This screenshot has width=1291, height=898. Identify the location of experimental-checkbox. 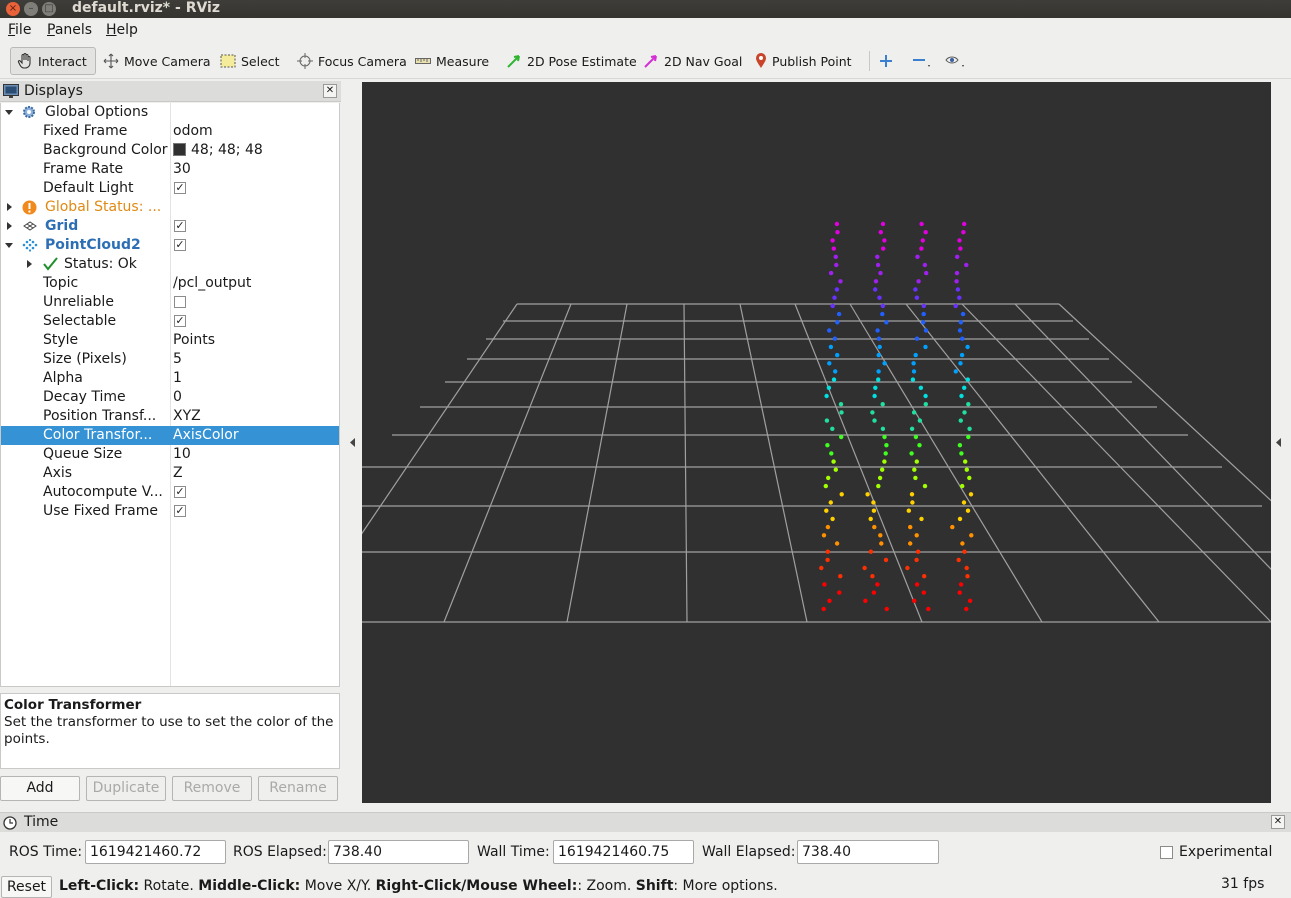
(1166, 852).